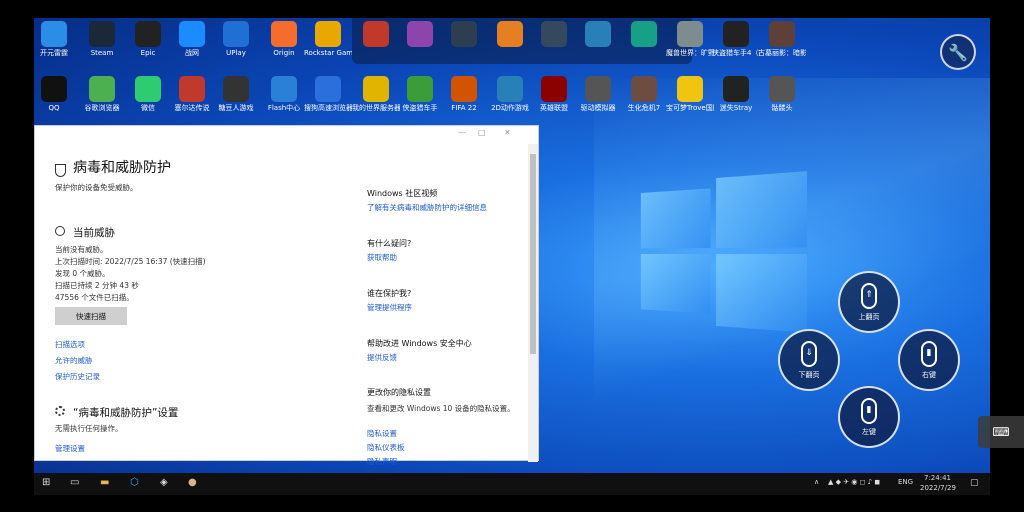 The width and height of the screenshot is (1024, 512). I want to click on desktop-icon-label: 侠盗猎车手, so click(420, 108).